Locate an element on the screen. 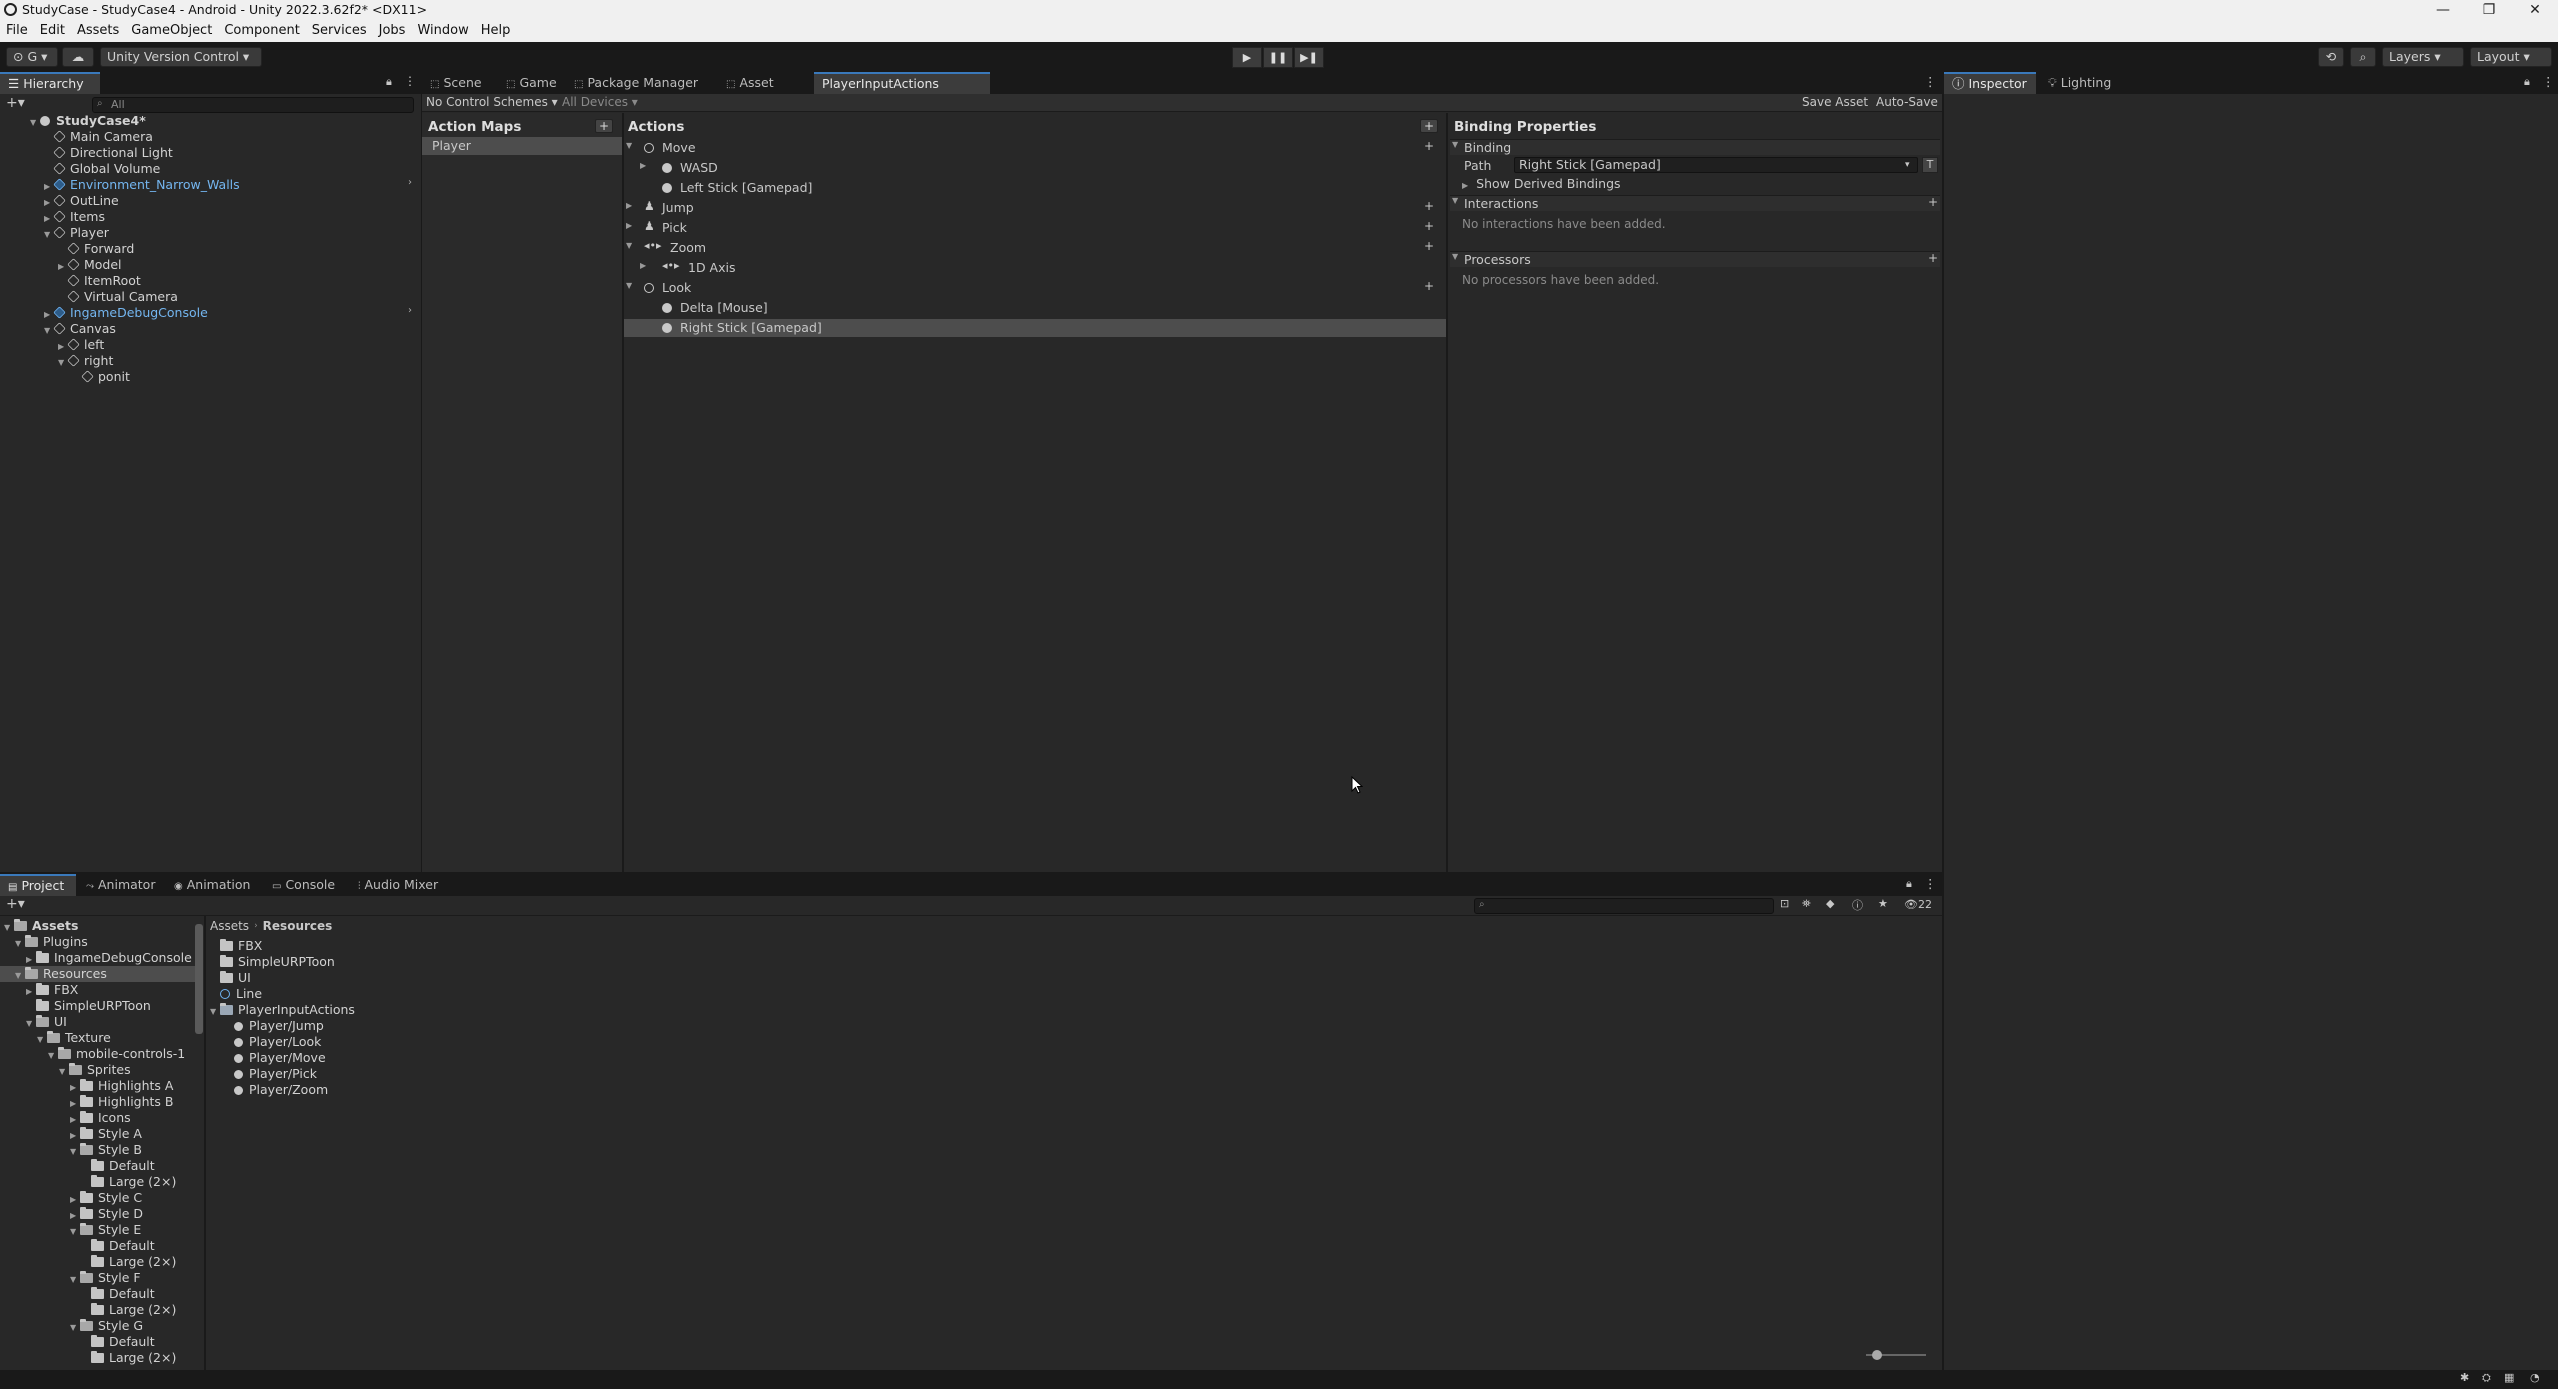  filter-icon: ⛯ is located at coordinates (1806, 904).